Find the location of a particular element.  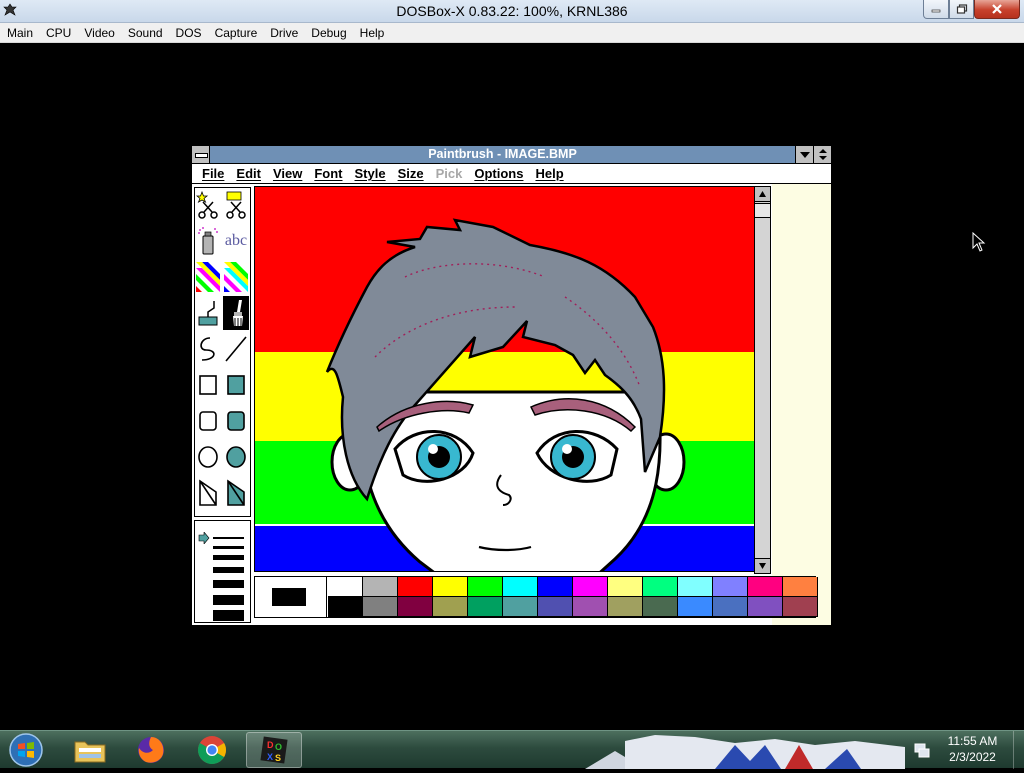

menu-dos: DOS is located at coordinates (188, 32).